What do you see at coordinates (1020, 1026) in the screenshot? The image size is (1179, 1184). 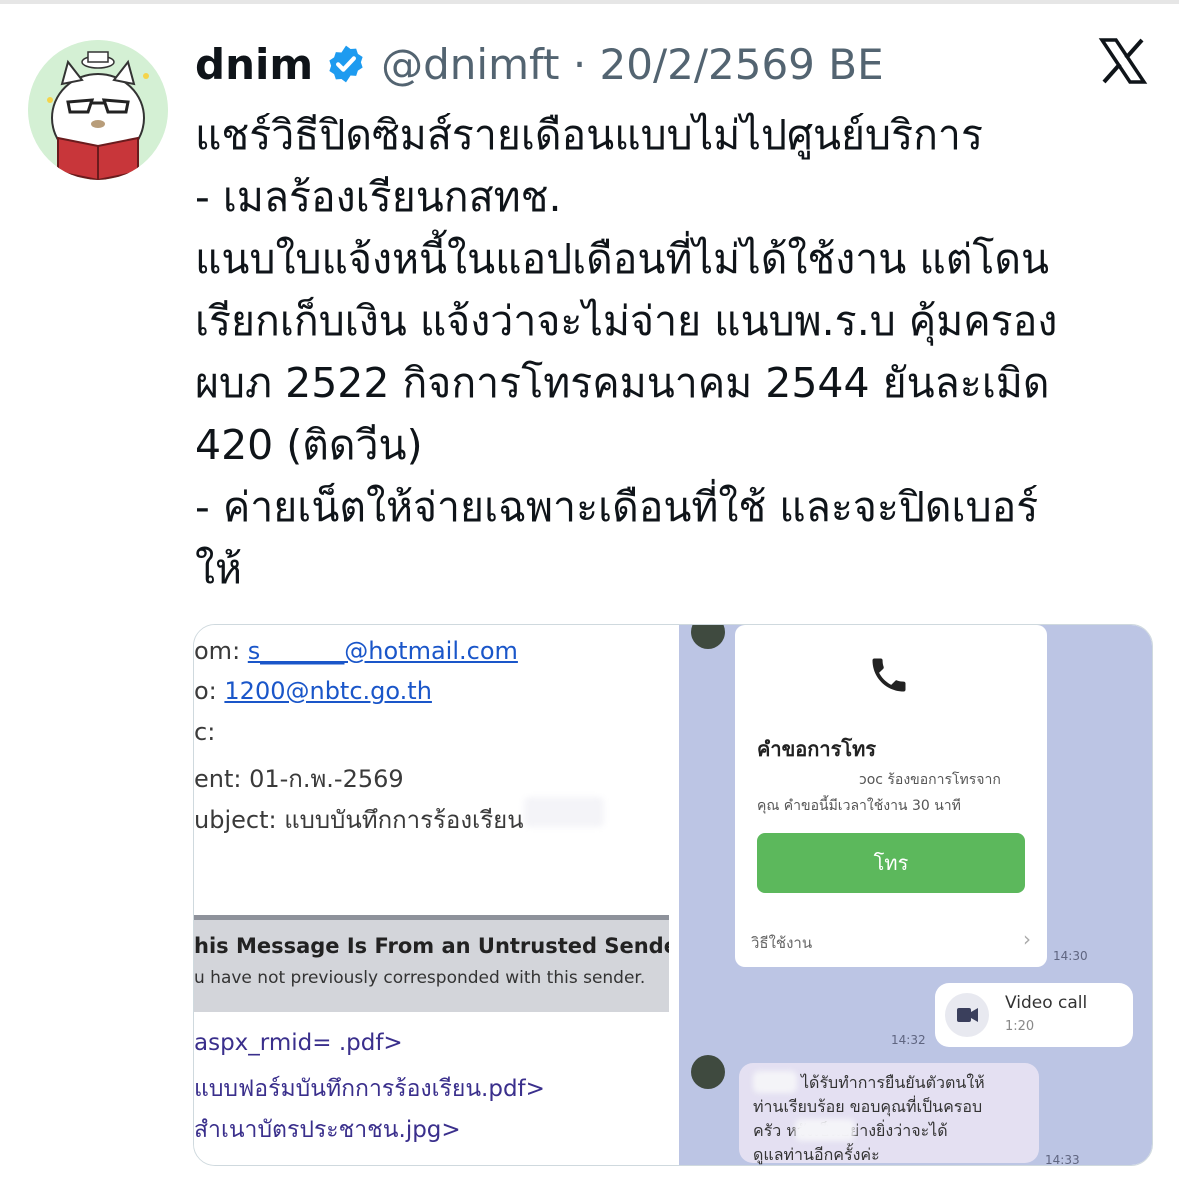 I see `video-call-duration: 1:20` at bounding box center [1020, 1026].